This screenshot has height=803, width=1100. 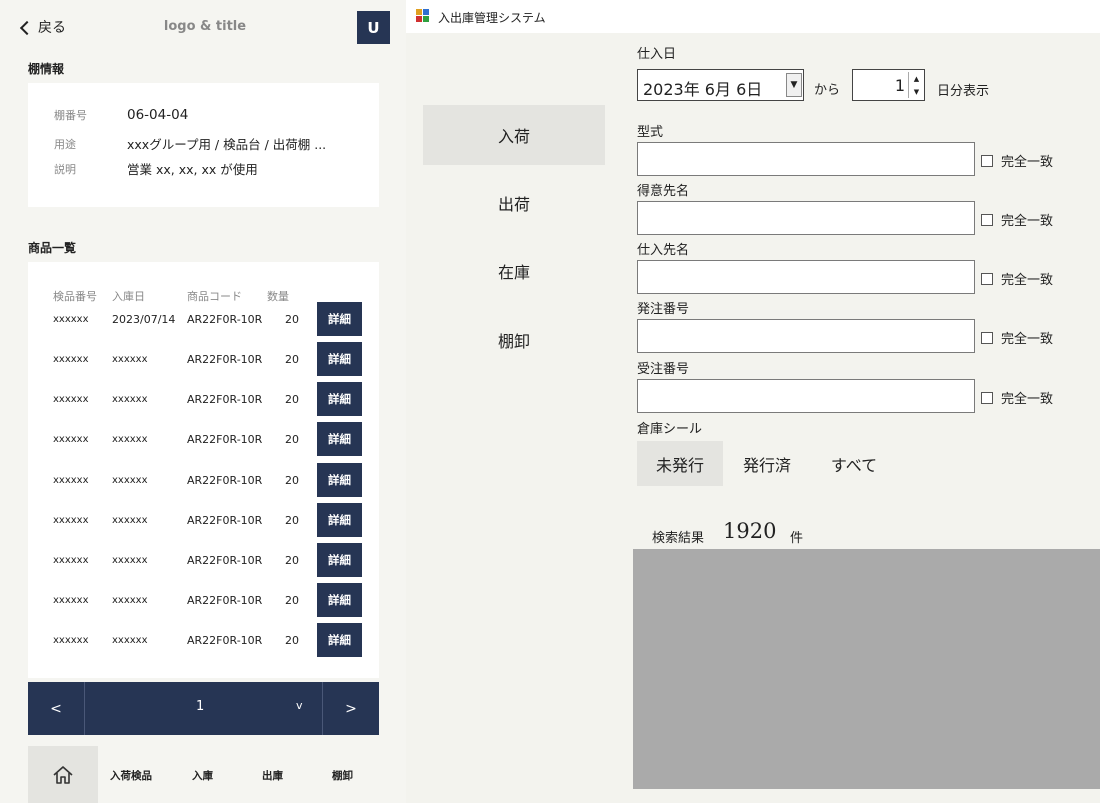 I want to click on order-number-exact-checkbox: 完全一致, so click(x=1017, y=397).